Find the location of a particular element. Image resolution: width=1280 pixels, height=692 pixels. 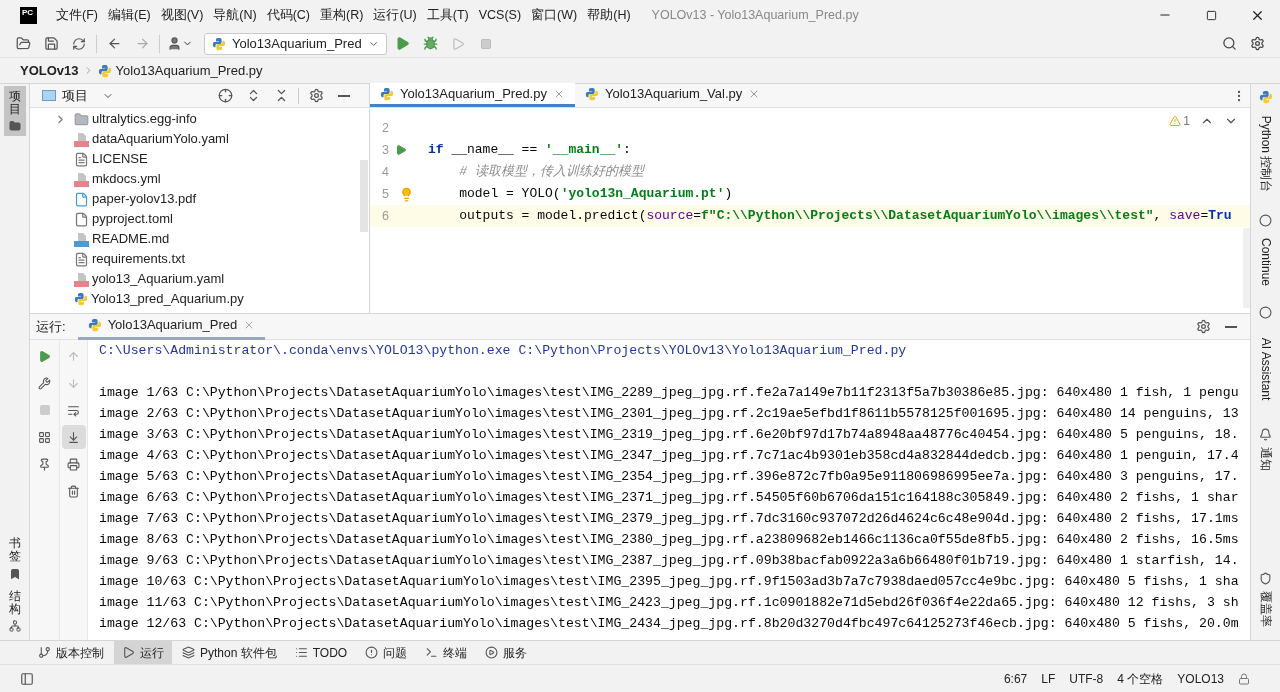

wrap-icon is located at coordinates (73, 410).